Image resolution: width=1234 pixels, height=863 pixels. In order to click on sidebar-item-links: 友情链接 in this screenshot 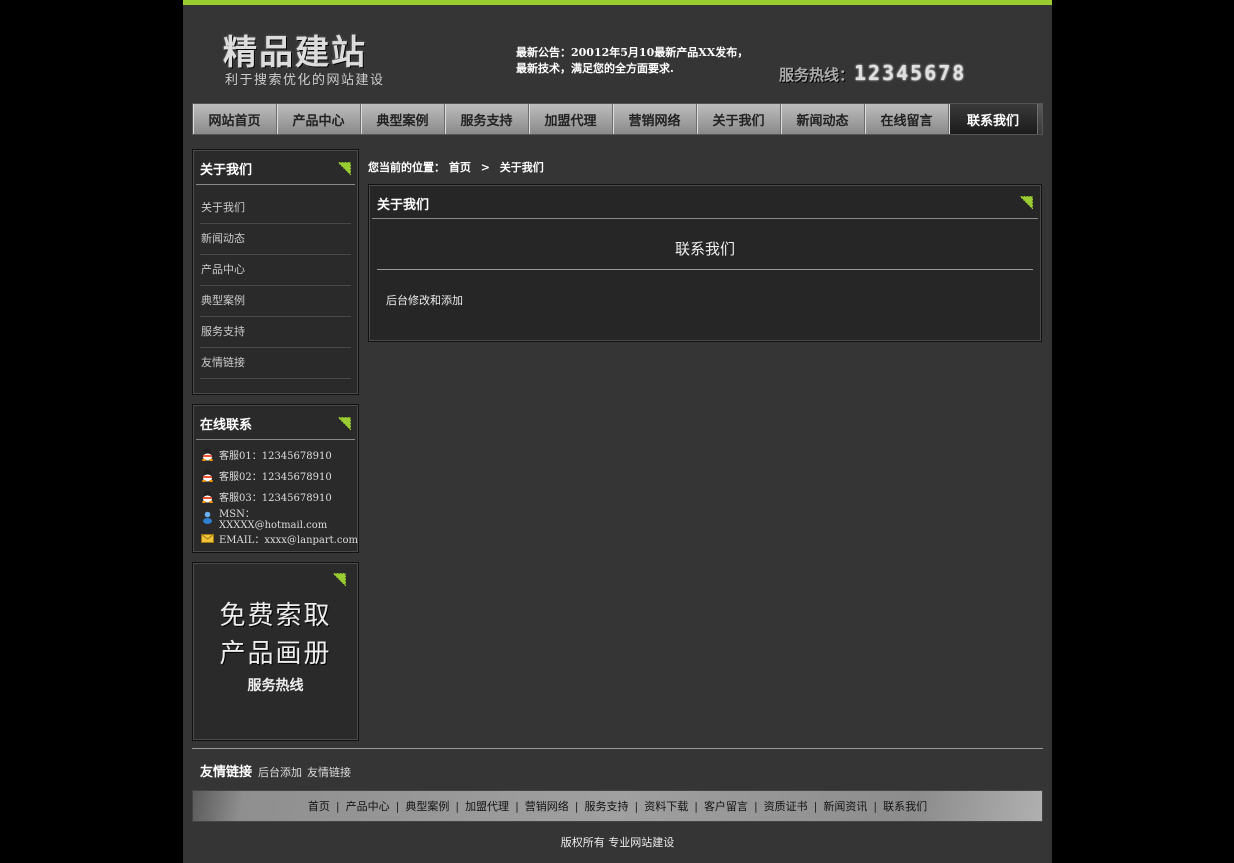, I will do `click(275, 363)`.